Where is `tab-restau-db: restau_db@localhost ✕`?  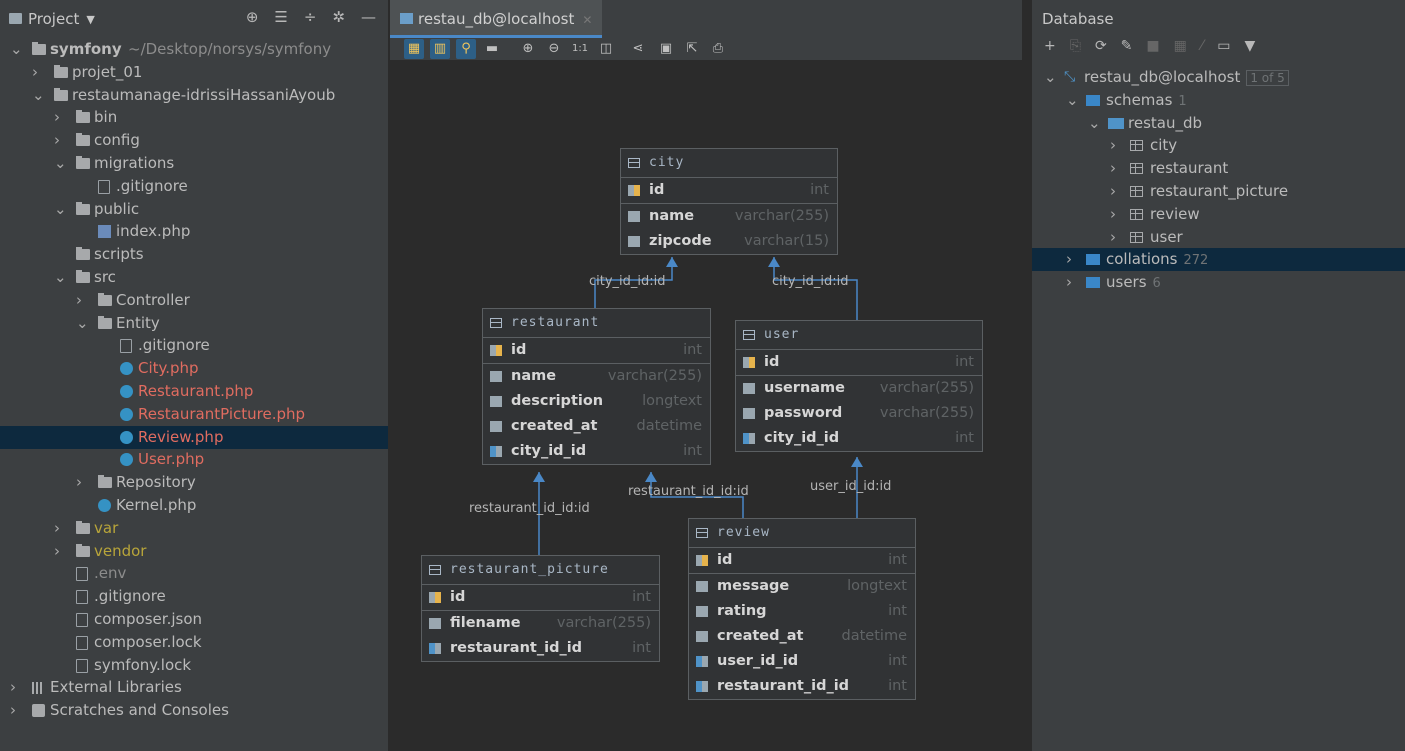 tab-restau-db: restau_db@localhost ✕ is located at coordinates (496, 19).